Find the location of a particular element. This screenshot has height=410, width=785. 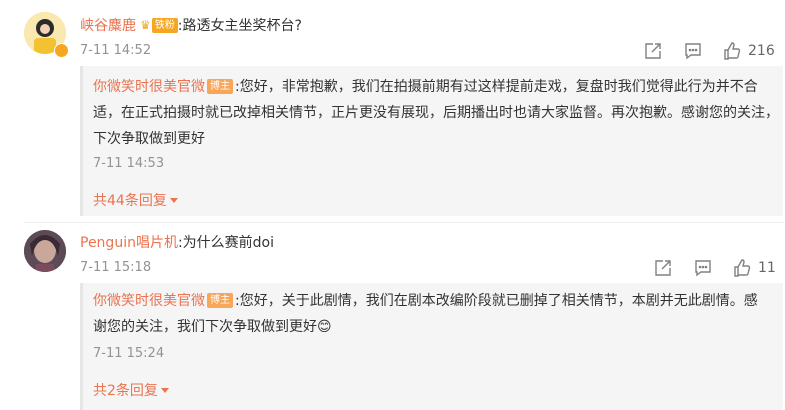

comment-time: 7-11 15:18 is located at coordinates (116, 267).